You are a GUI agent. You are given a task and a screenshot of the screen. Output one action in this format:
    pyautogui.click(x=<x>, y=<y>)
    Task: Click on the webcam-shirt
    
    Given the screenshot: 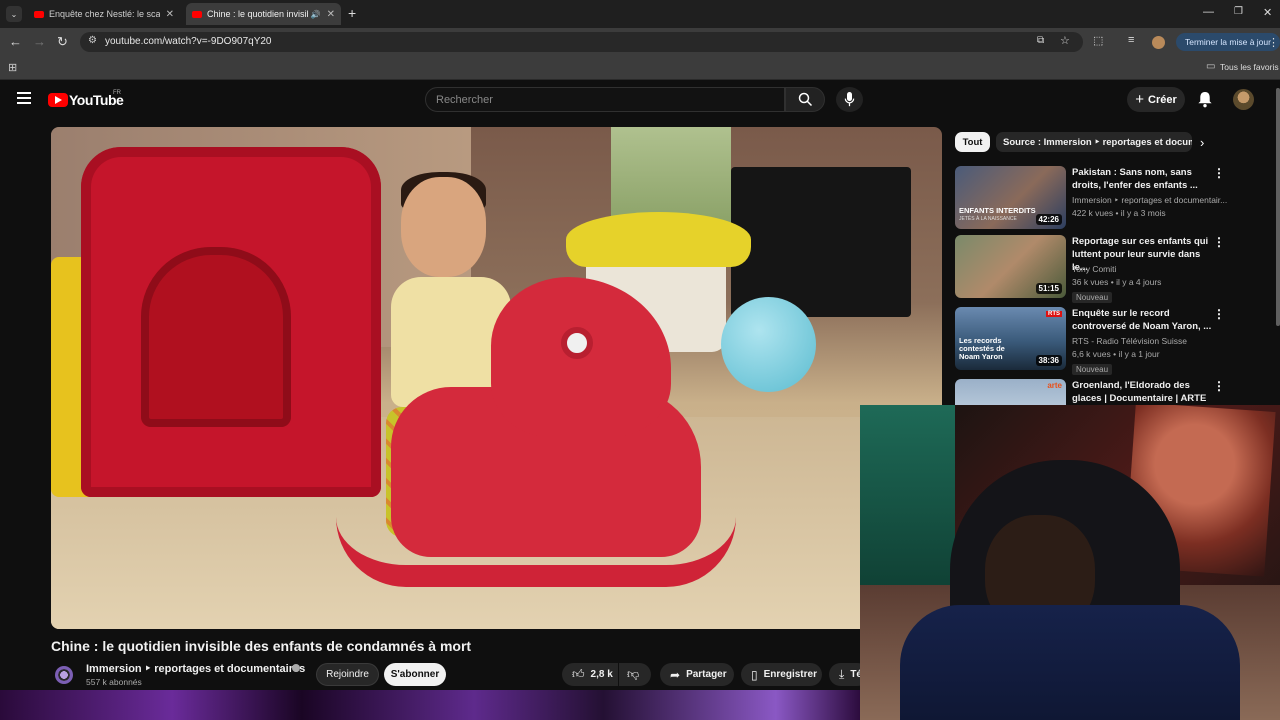 What is the action you would take?
    pyautogui.click(x=1070, y=662)
    